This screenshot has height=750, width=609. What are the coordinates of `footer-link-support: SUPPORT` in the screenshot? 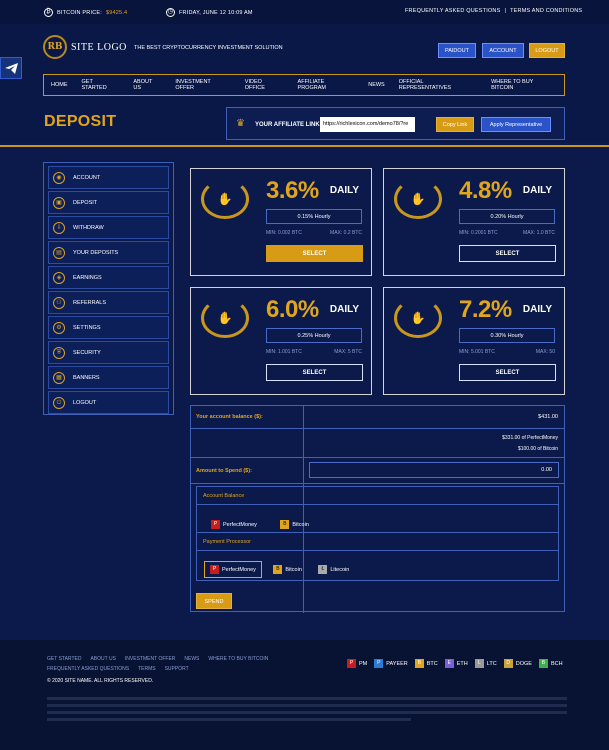 It's located at (177, 669).